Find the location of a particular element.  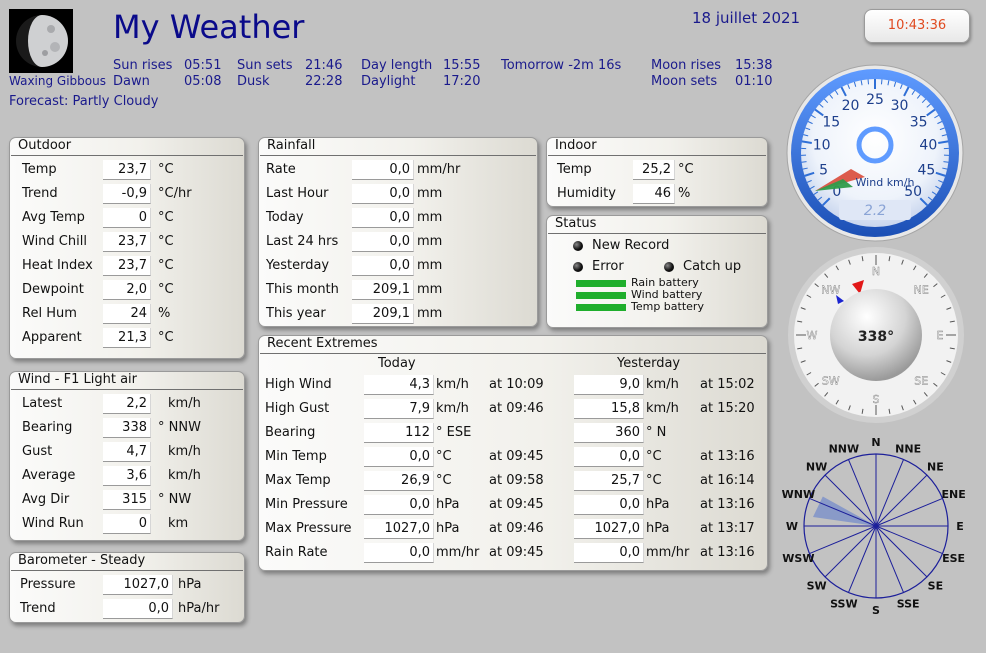

gauge-tick-label: 10 is located at coordinates (822, 146).